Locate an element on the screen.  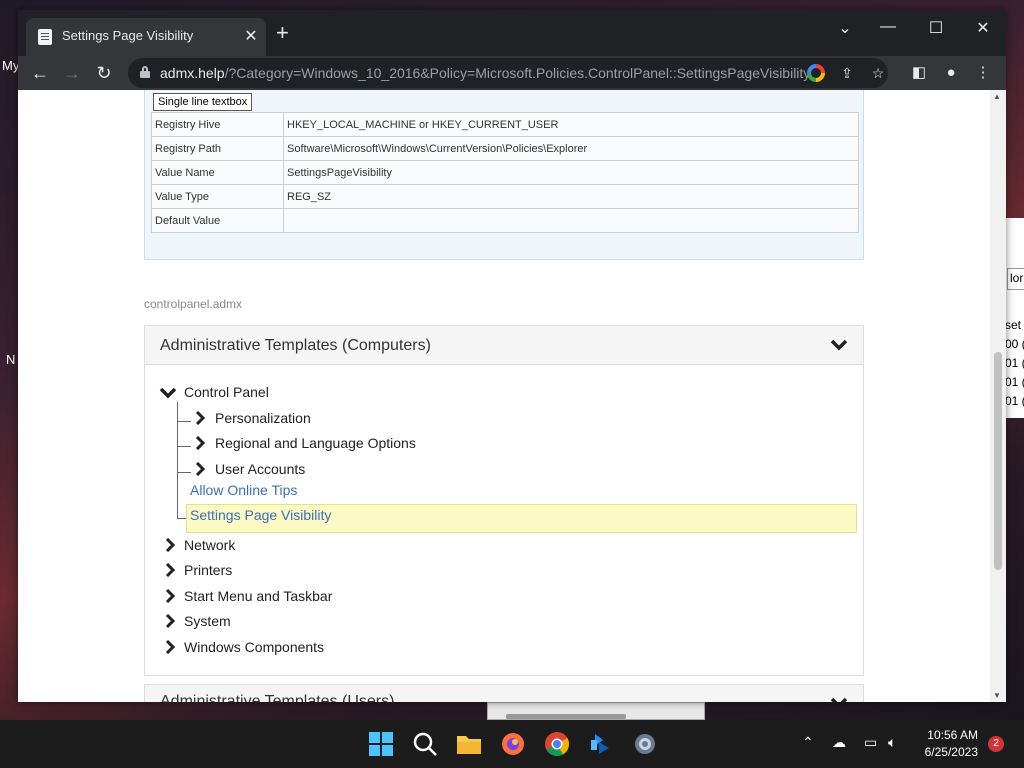
tab-title: Settings Page Visibility is located at coordinates (128, 35).